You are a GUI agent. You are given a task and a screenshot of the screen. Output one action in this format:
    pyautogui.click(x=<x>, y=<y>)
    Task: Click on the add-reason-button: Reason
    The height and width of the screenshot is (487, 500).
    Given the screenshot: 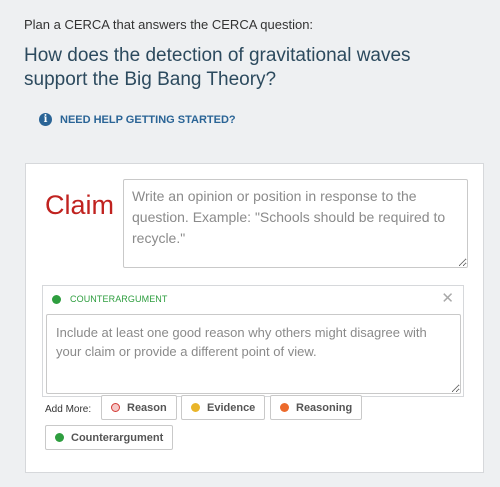 What is the action you would take?
    pyautogui.click(x=139, y=407)
    